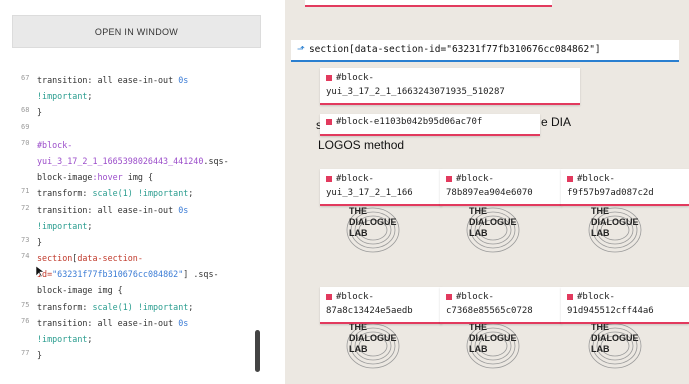  What do you see at coordinates (65, 177) in the screenshot?
I see `code-token: block-image` at bounding box center [65, 177].